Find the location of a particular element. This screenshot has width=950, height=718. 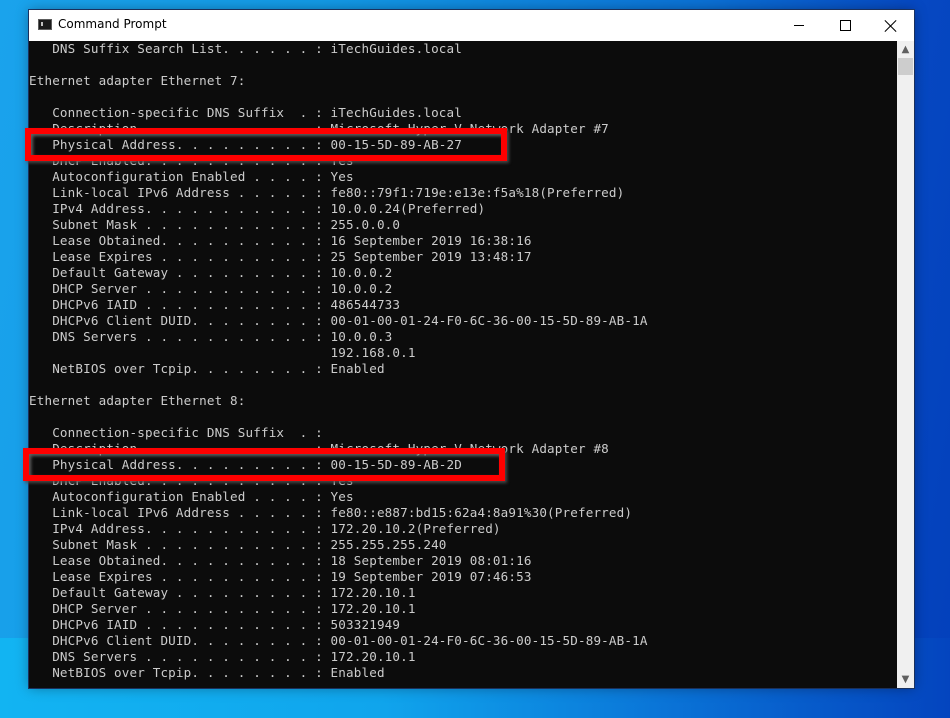

vertical-scrollbar: ▲ ▼ is located at coordinates (905, 364).